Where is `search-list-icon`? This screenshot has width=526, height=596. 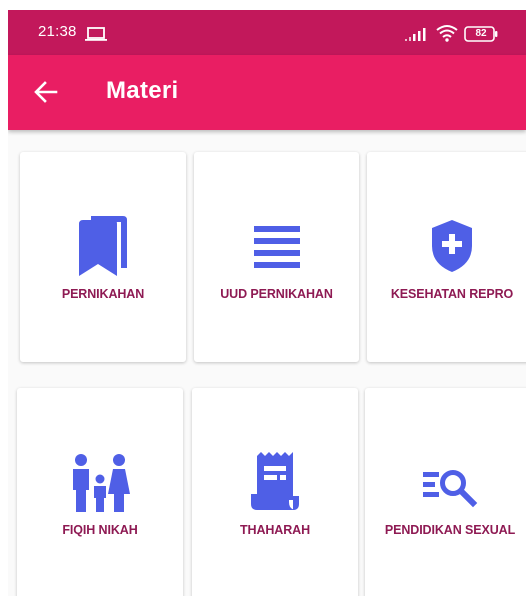 search-list-icon is located at coordinates (450, 489).